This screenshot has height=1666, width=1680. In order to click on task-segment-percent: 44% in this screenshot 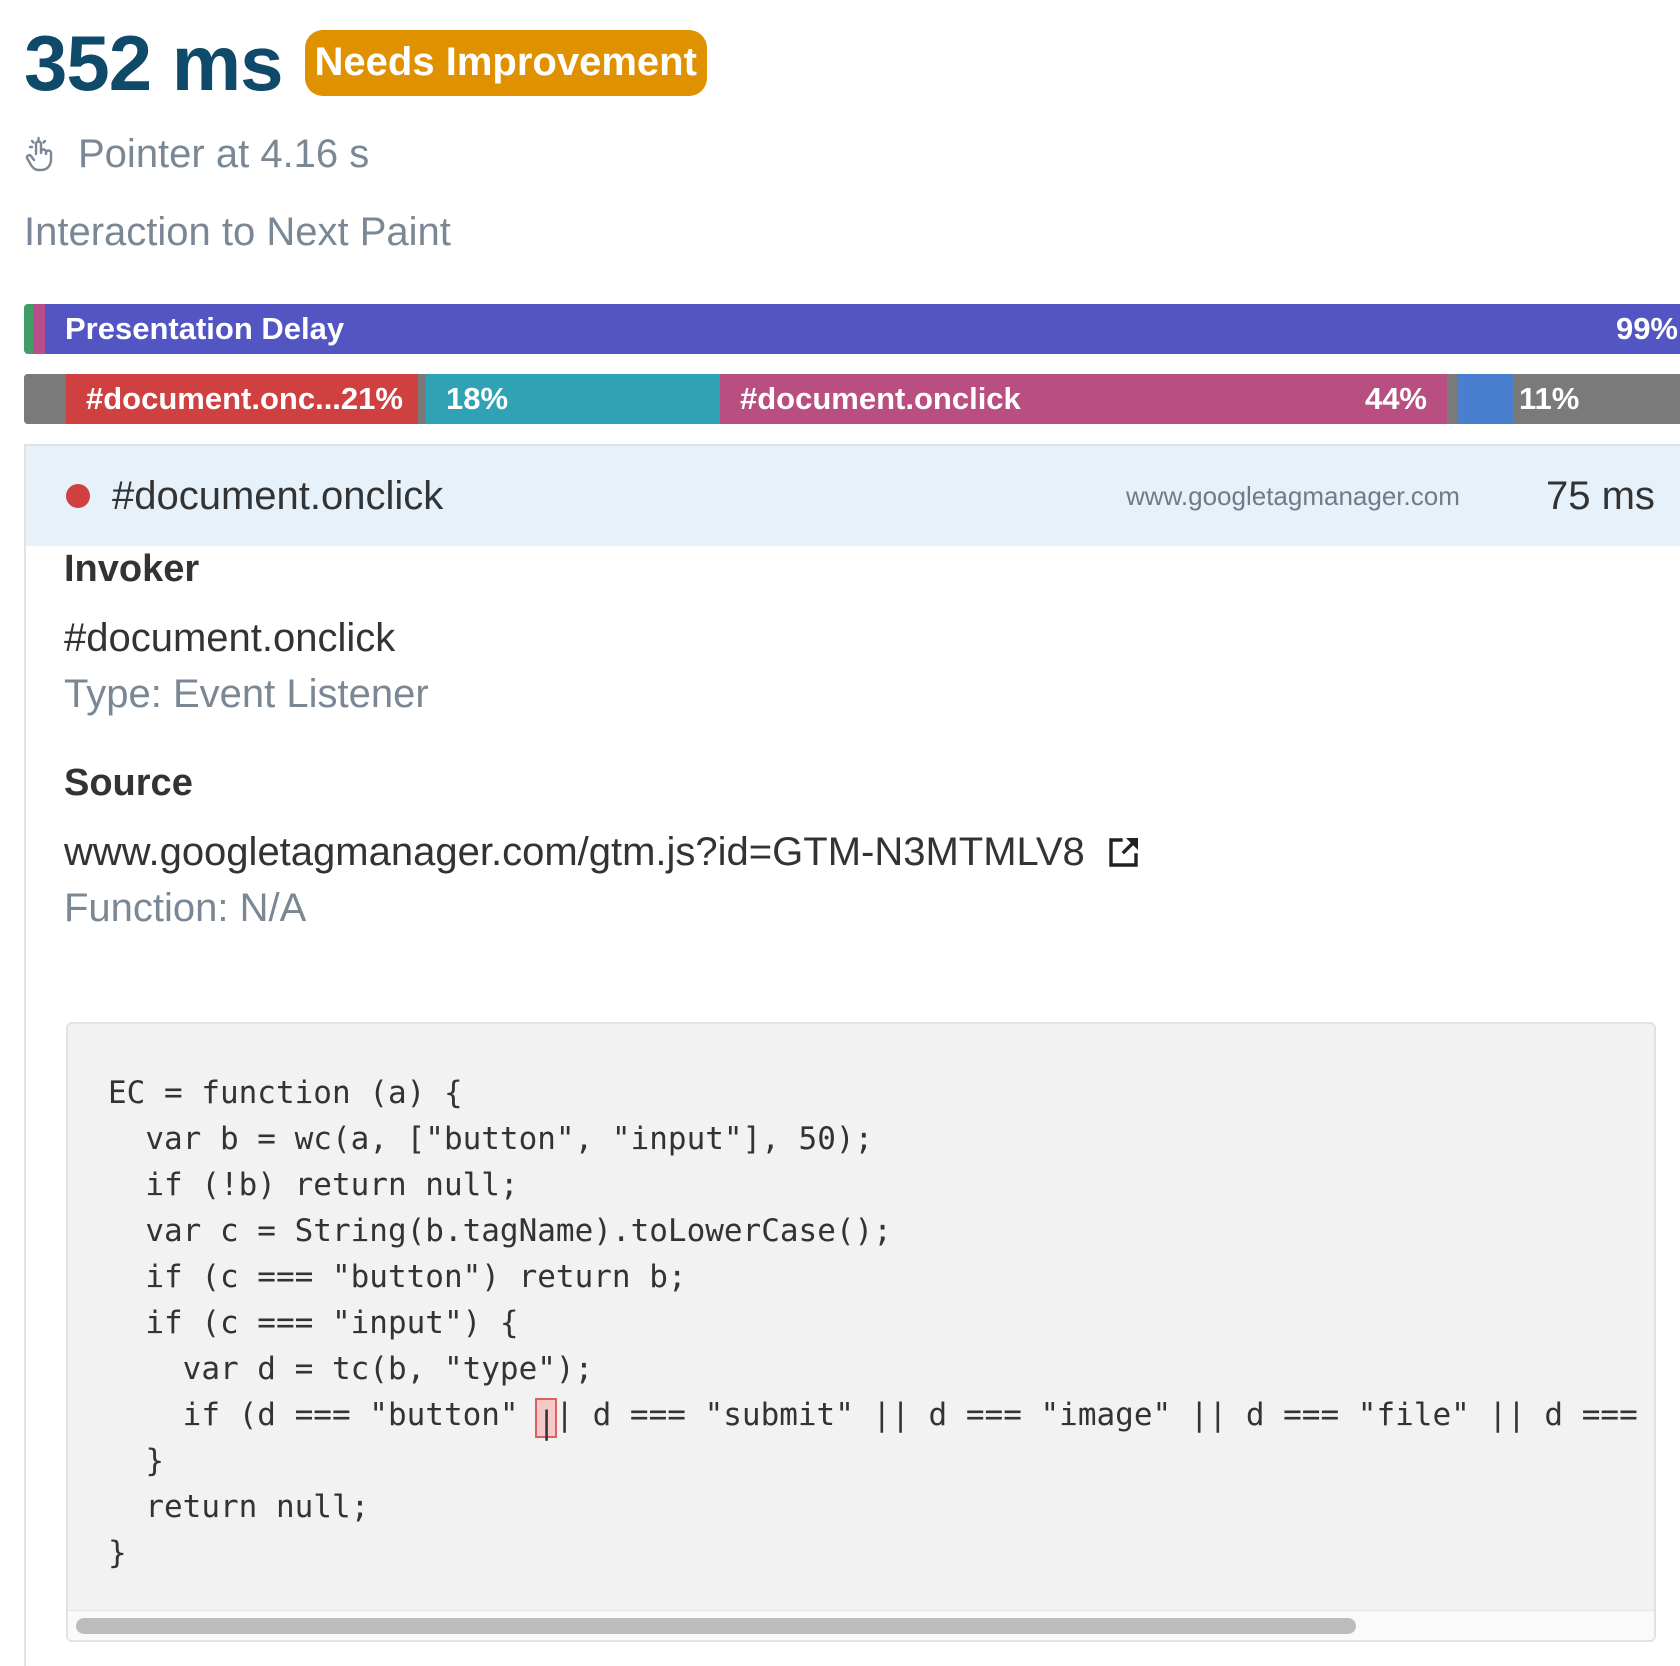, I will do `click(1395, 398)`.